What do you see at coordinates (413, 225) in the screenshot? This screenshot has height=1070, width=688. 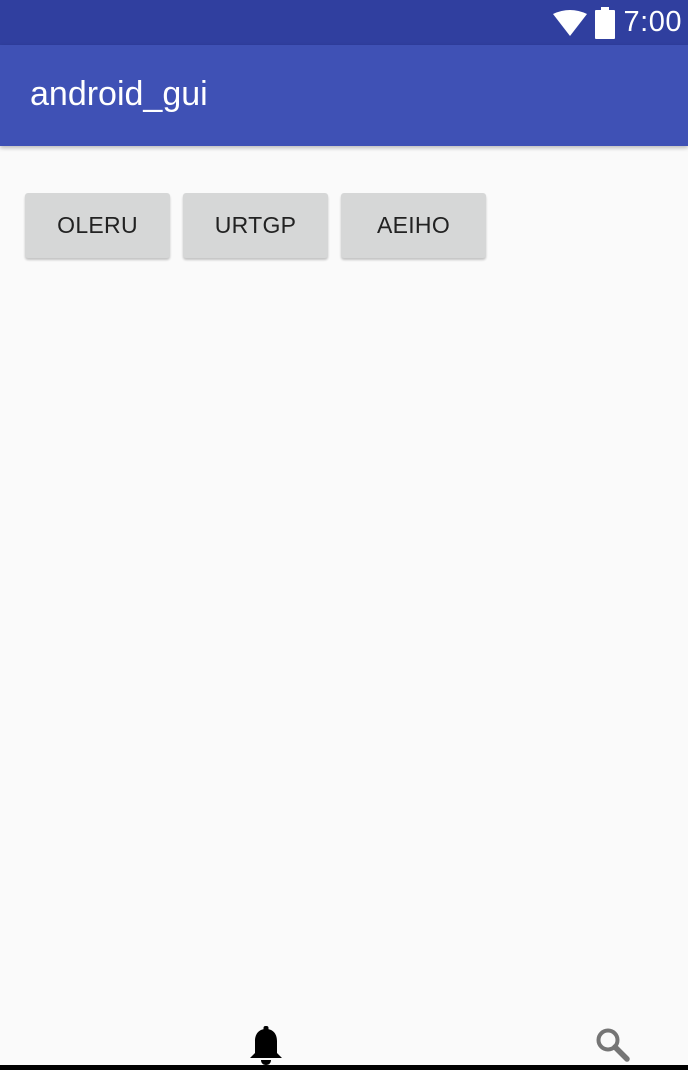 I see `aeiho-button: AEIHO` at bounding box center [413, 225].